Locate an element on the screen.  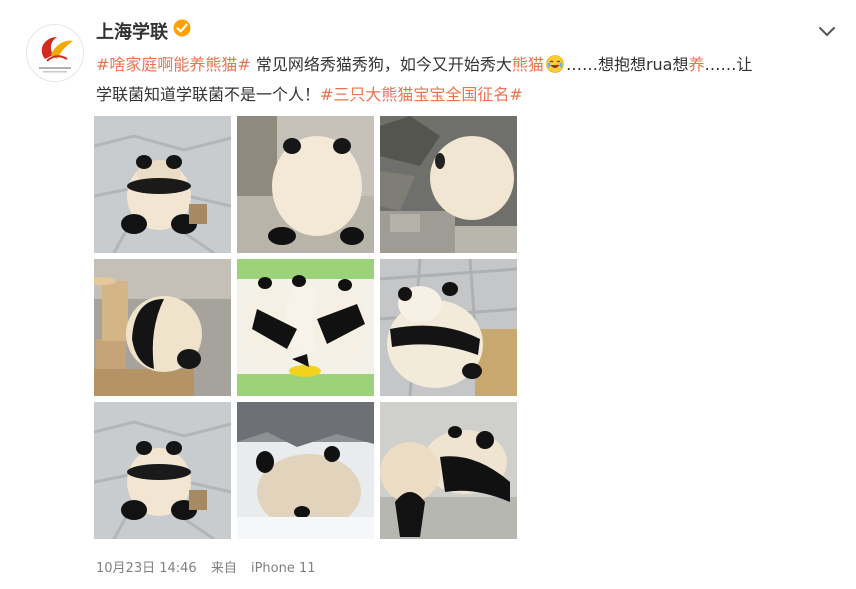
content-text: 常见网络秀猫秀狗，如今又开始秀大 is located at coordinates (381, 64).